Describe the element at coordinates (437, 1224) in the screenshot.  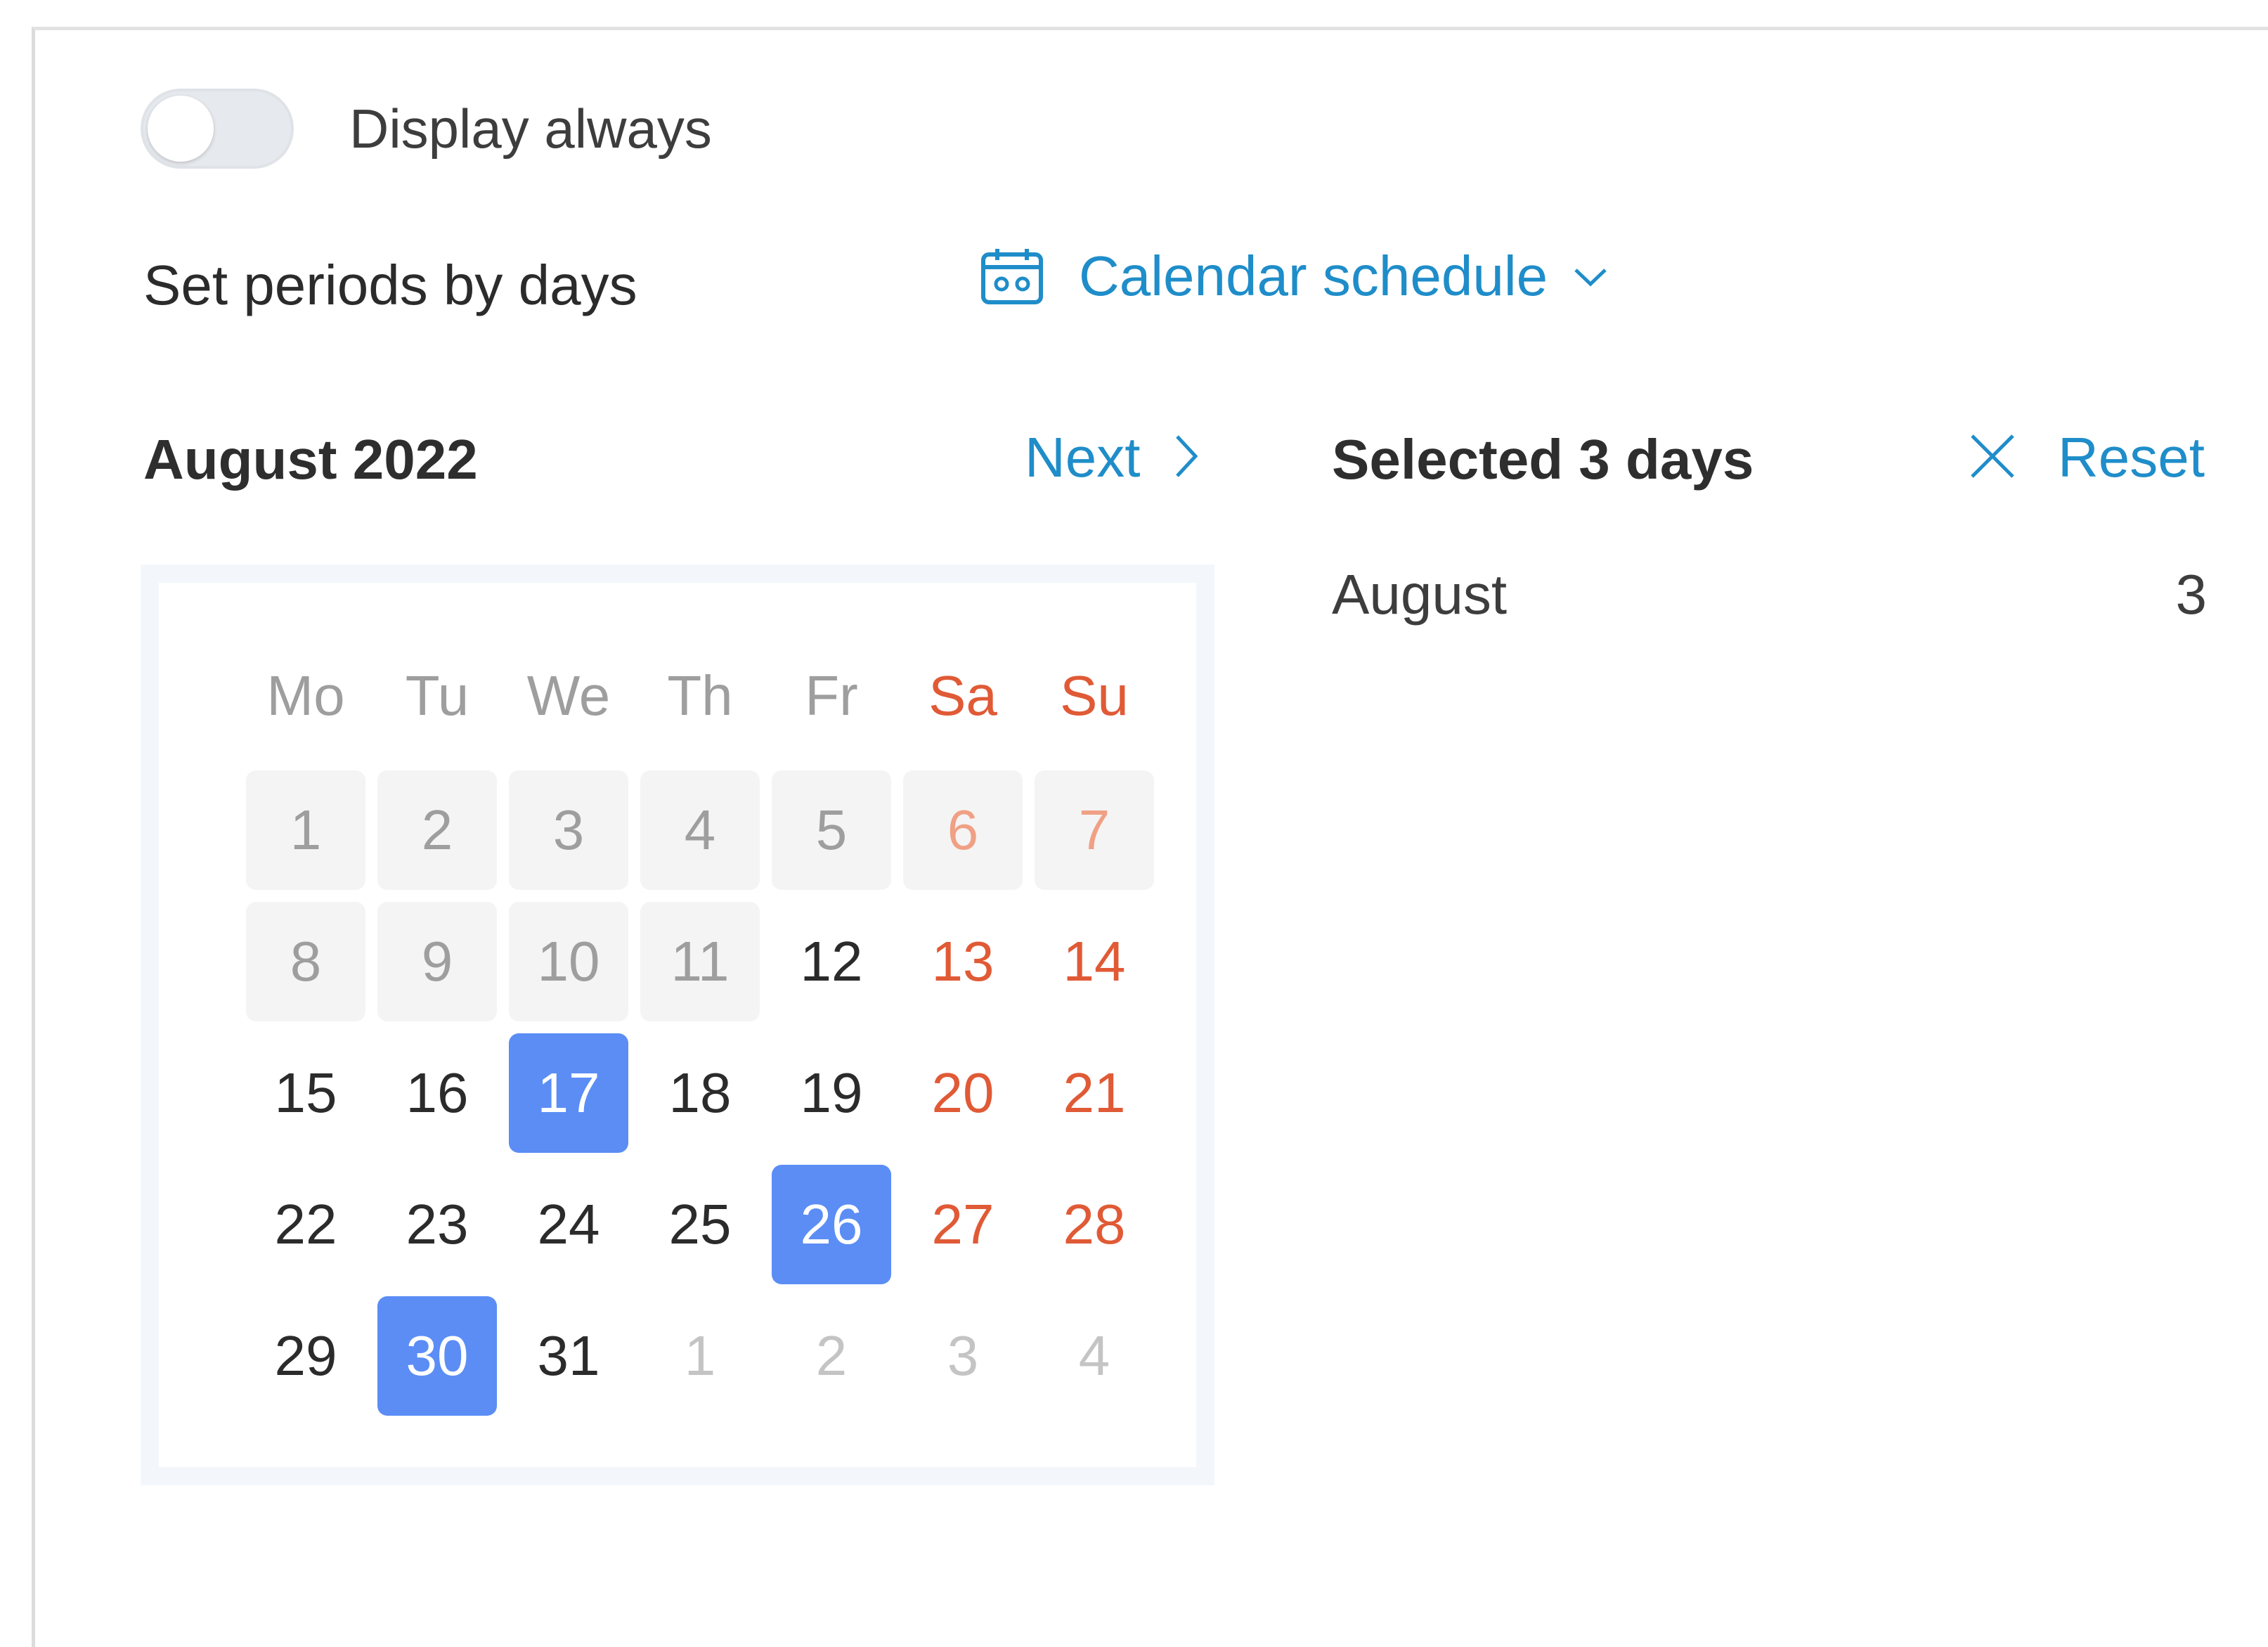
I see `calendar-day: 23` at that location.